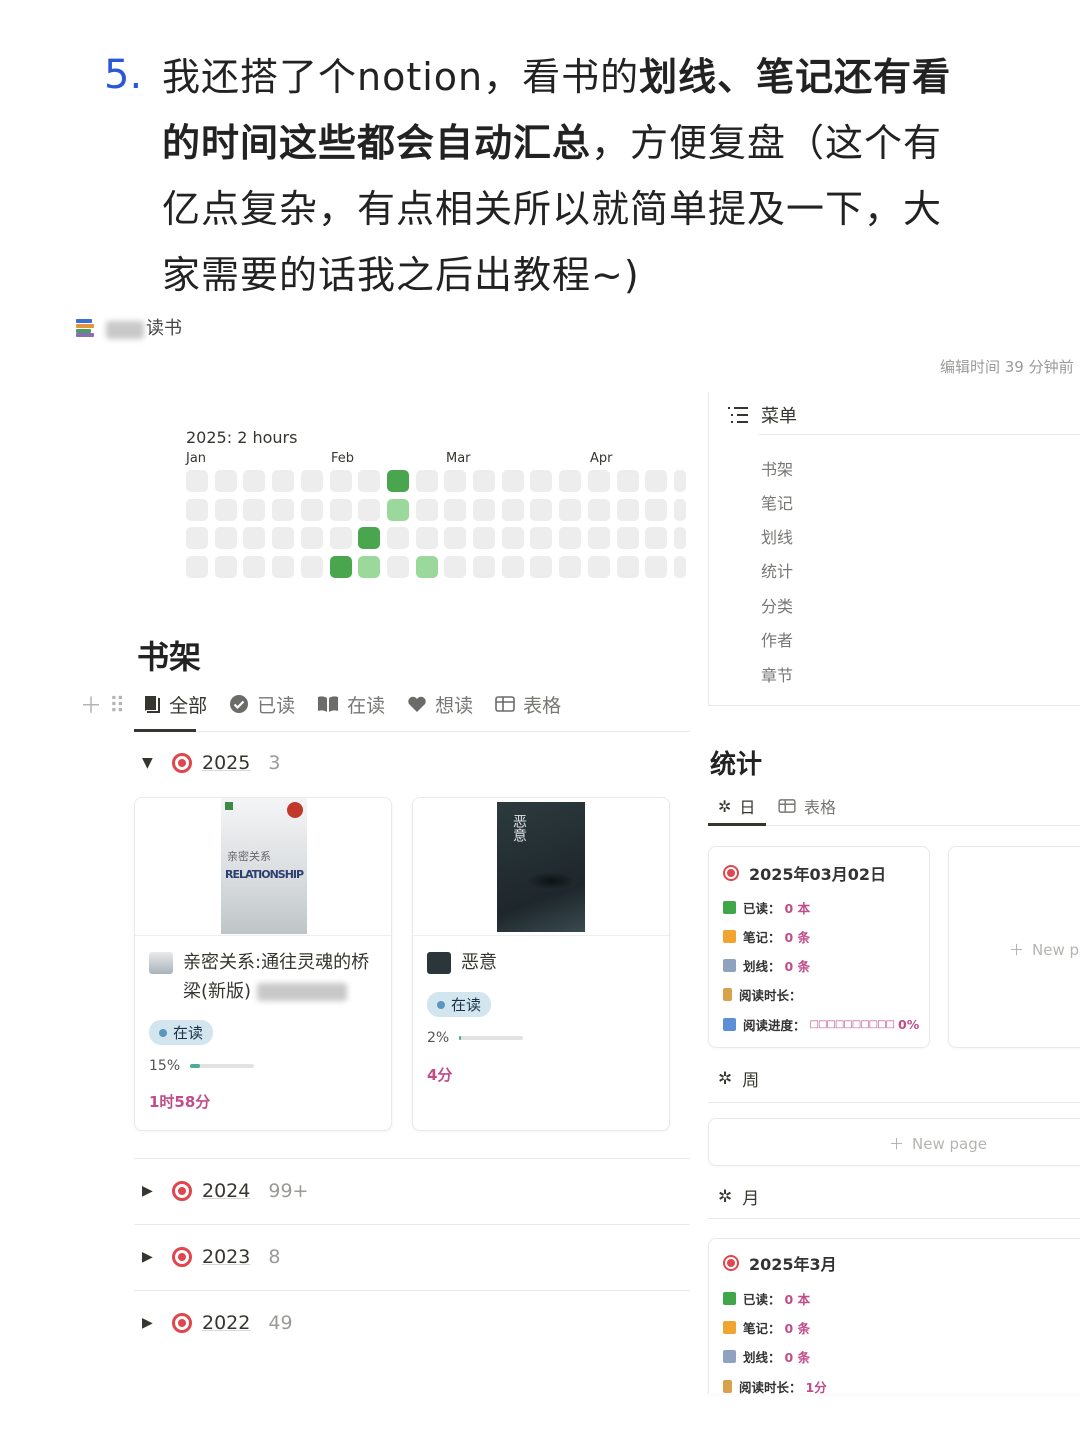 This screenshot has height=1440, width=1080. Describe the element at coordinates (938, 1143) in the screenshot. I see `new-page-button: ＋ New page` at that location.